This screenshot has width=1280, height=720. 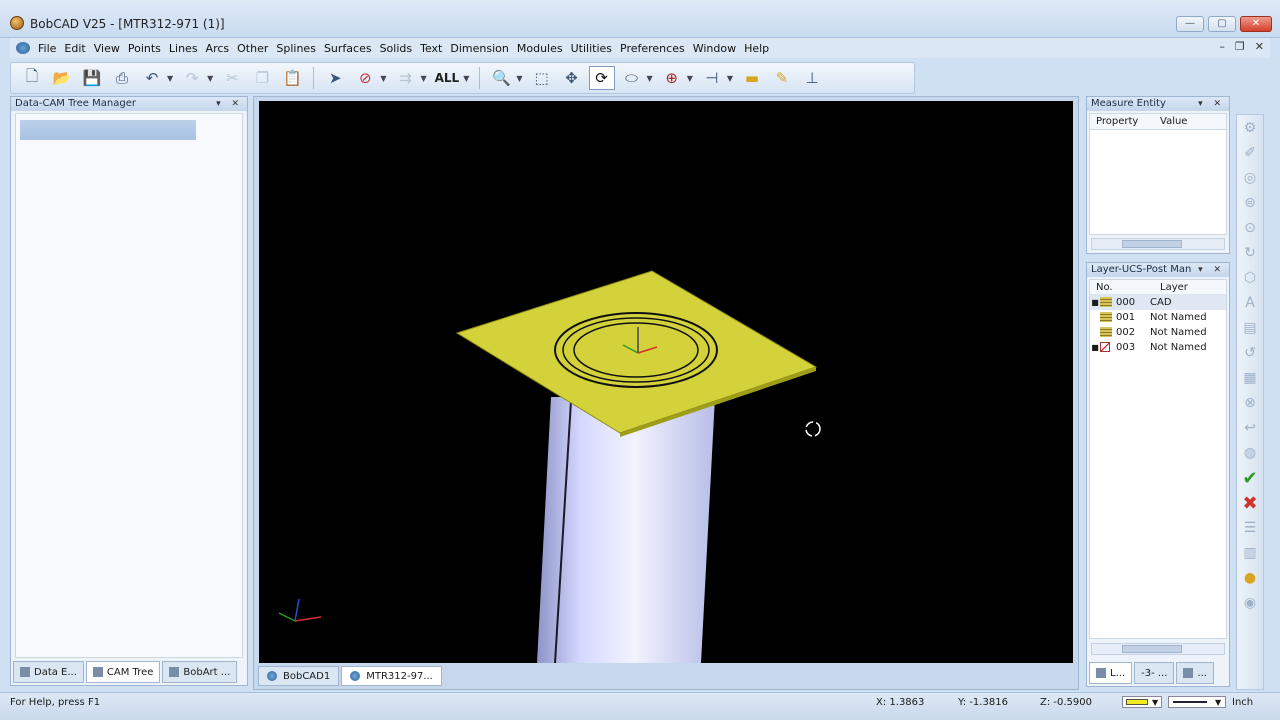 I want to click on menu-help: Help, so click(x=756, y=48).